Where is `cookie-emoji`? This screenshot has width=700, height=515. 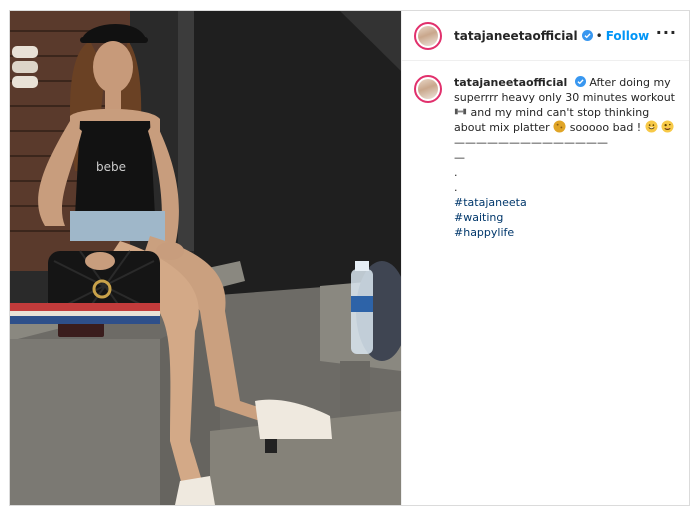 cookie-emoji is located at coordinates (559, 126).